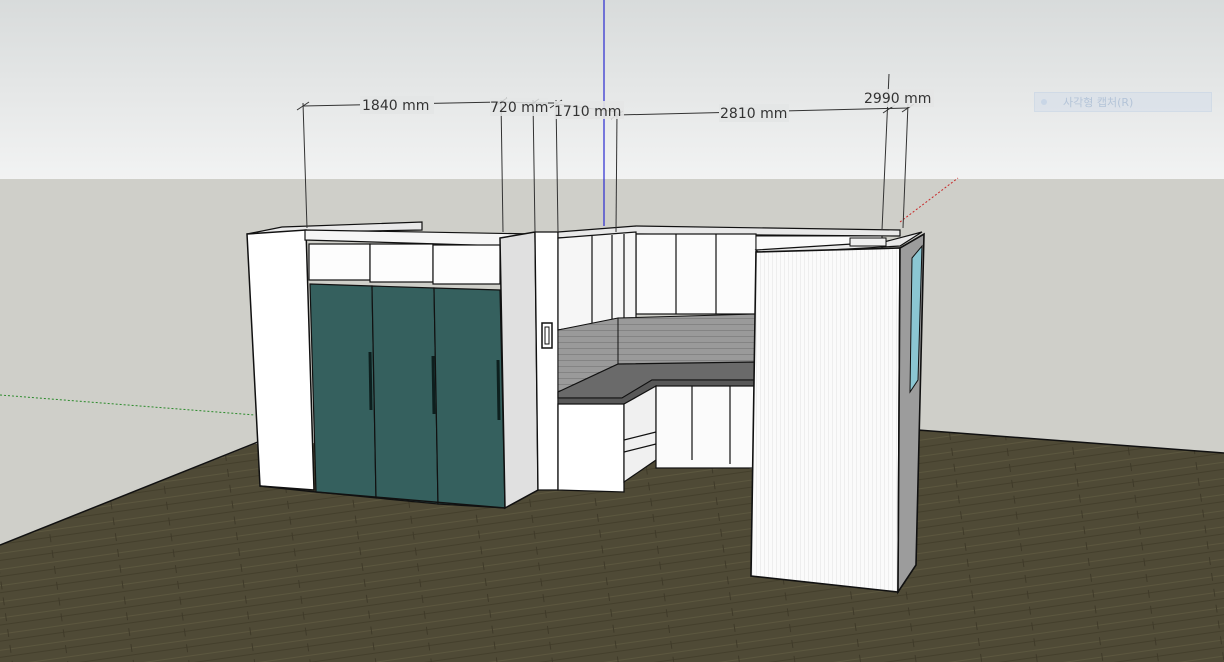  I want to click on wardrobe-unit, so click(392, 365).